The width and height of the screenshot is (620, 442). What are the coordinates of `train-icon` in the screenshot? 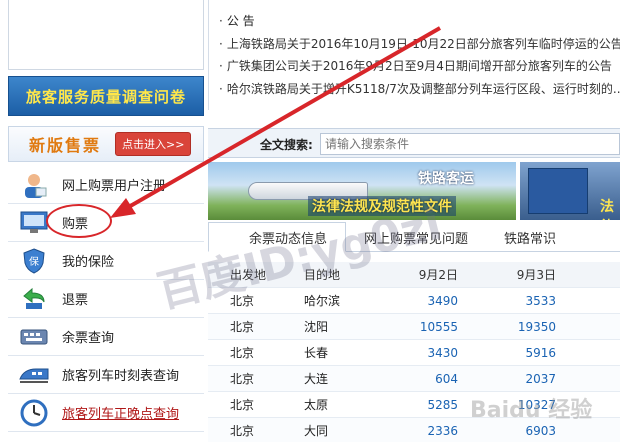 It's located at (34, 375).